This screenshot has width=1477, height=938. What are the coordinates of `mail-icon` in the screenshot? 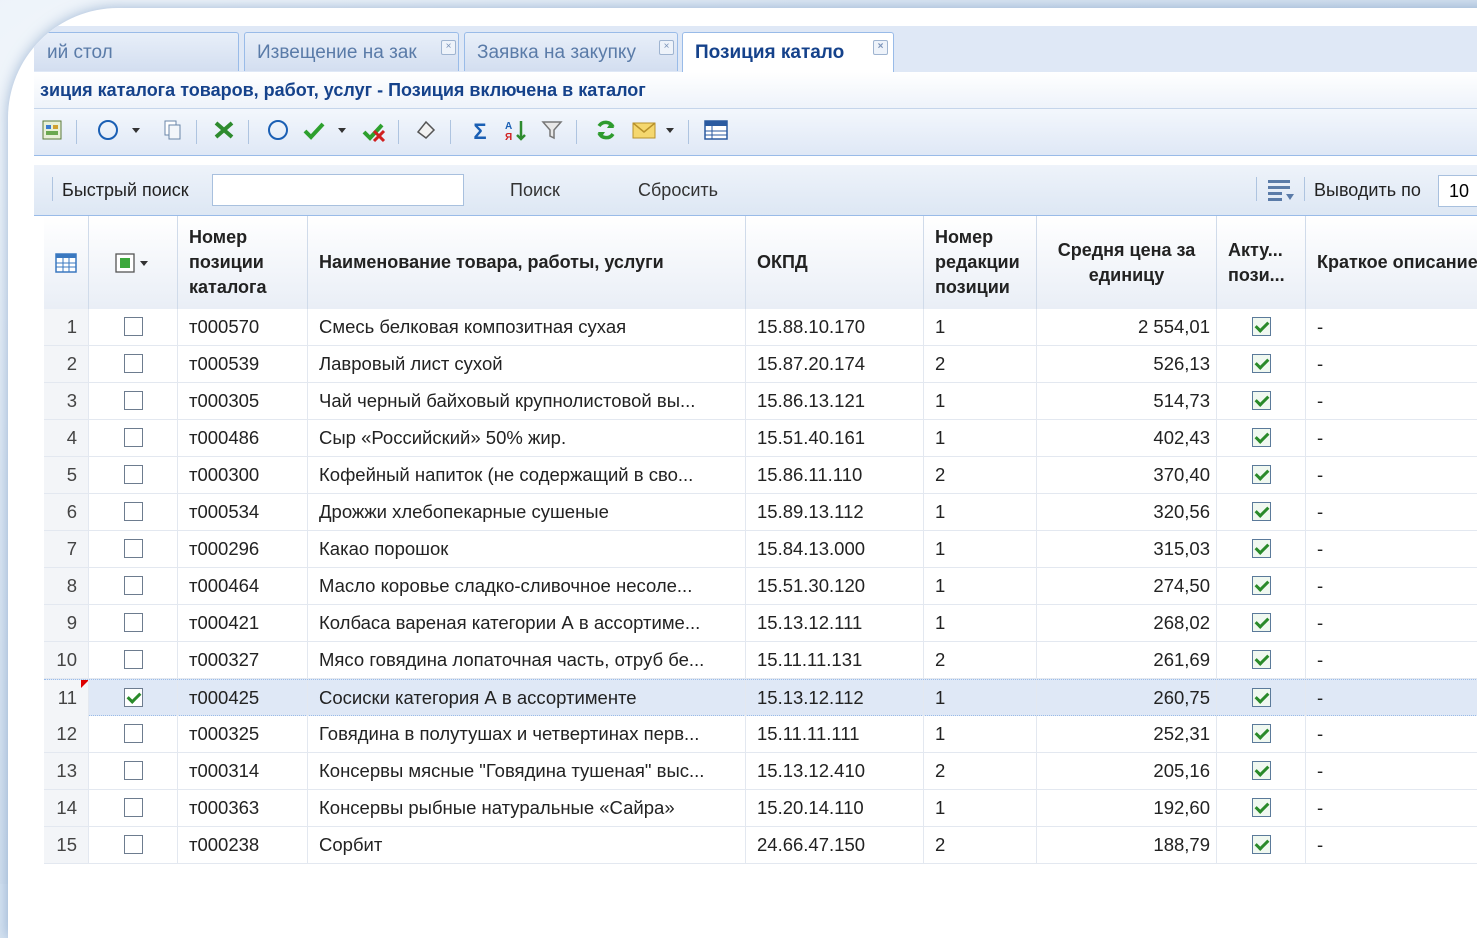 It's located at (644, 132).